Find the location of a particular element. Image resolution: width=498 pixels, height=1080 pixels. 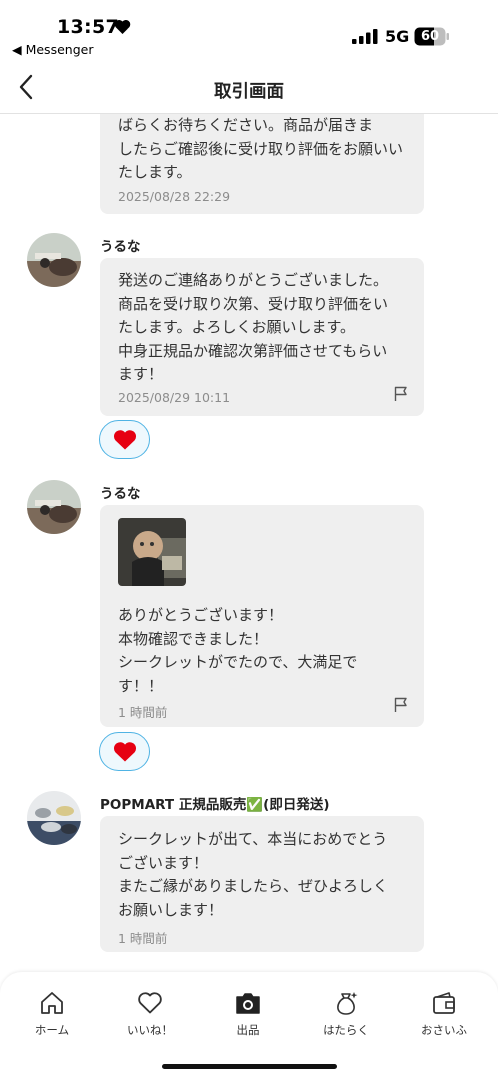

attached-photo is located at coordinates (152, 552).